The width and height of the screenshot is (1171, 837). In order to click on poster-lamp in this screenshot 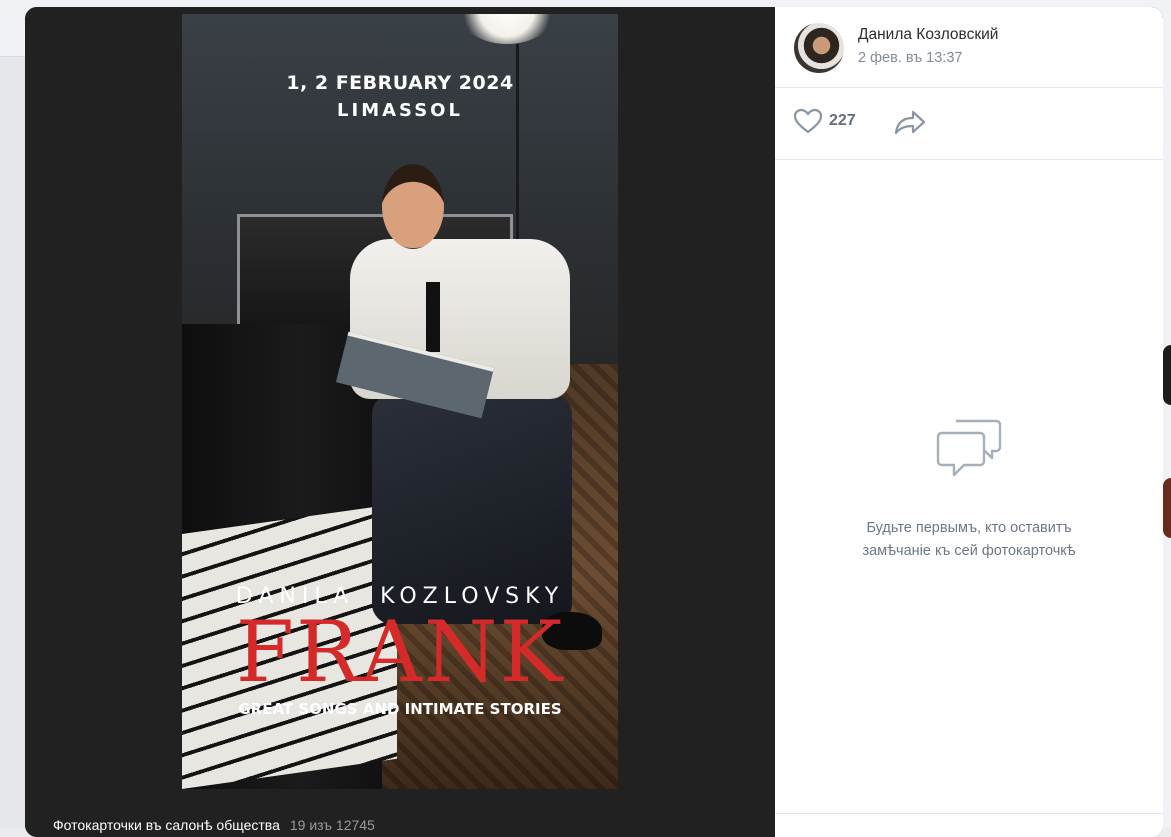, I will do `click(507, 29)`.